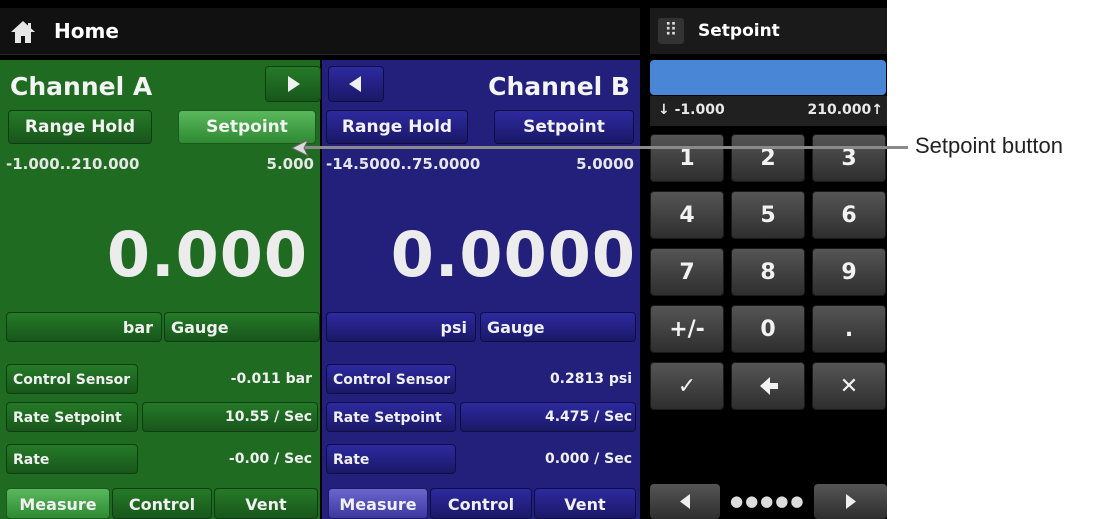 The height and width of the screenshot is (519, 1110). Describe the element at coordinates (72, 379) in the screenshot. I see `control-sensor-label-a: Control Sensor` at that location.